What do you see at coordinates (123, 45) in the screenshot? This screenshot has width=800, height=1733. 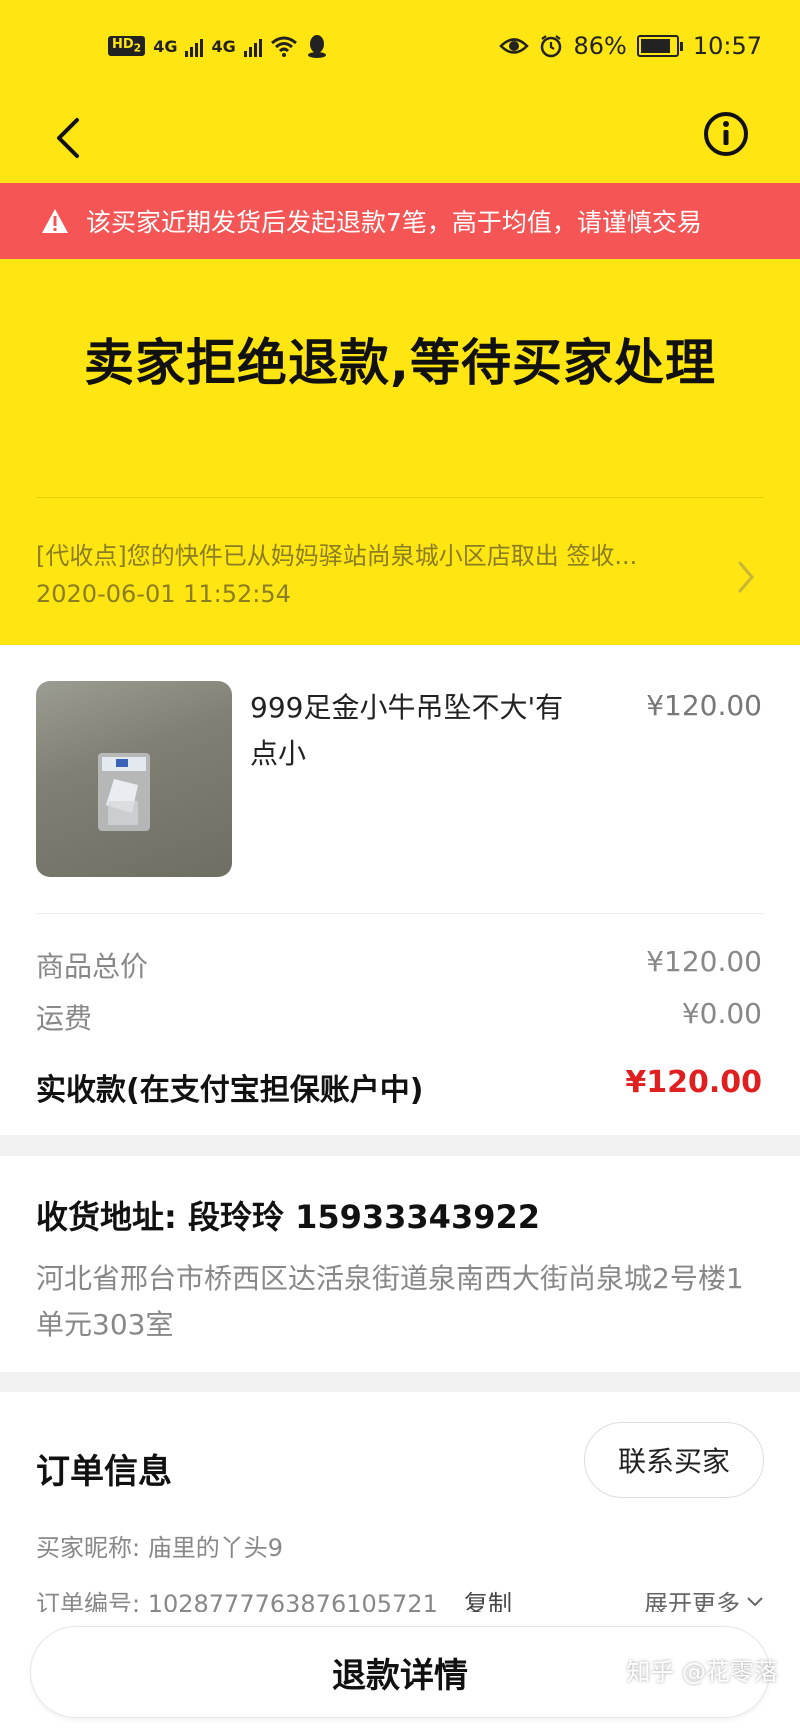 I see `hd-label: HD` at bounding box center [123, 45].